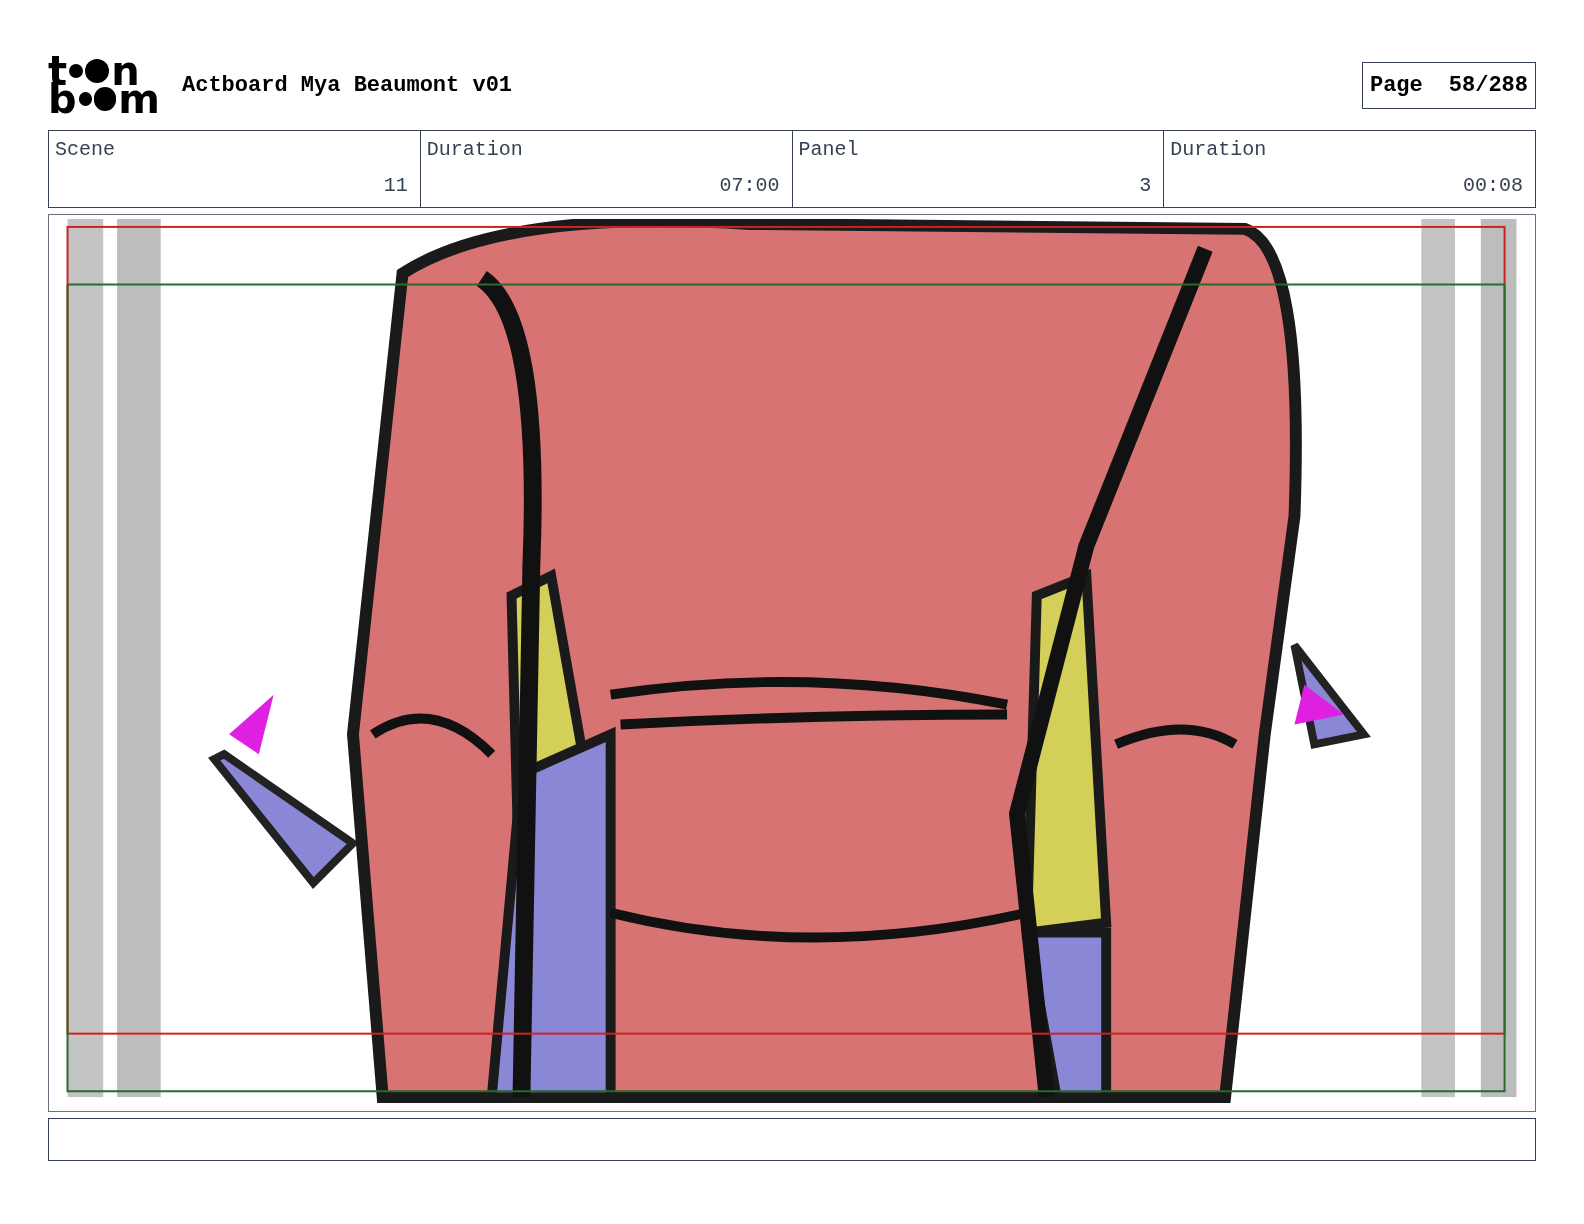 The width and height of the screenshot is (1584, 1224). I want to click on logo: t n b m, so click(104, 85).